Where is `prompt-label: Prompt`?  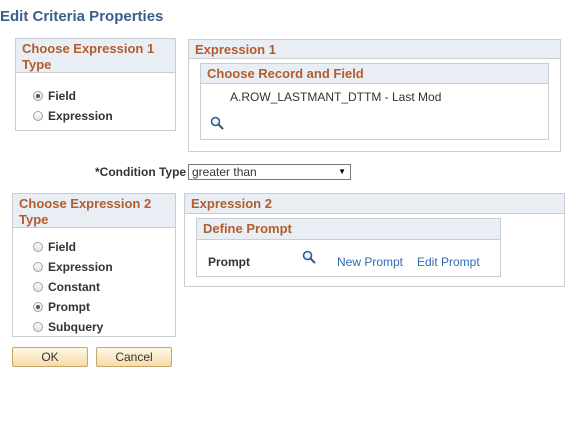
prompt-label: Prompt is located at coordinates (229, 262).